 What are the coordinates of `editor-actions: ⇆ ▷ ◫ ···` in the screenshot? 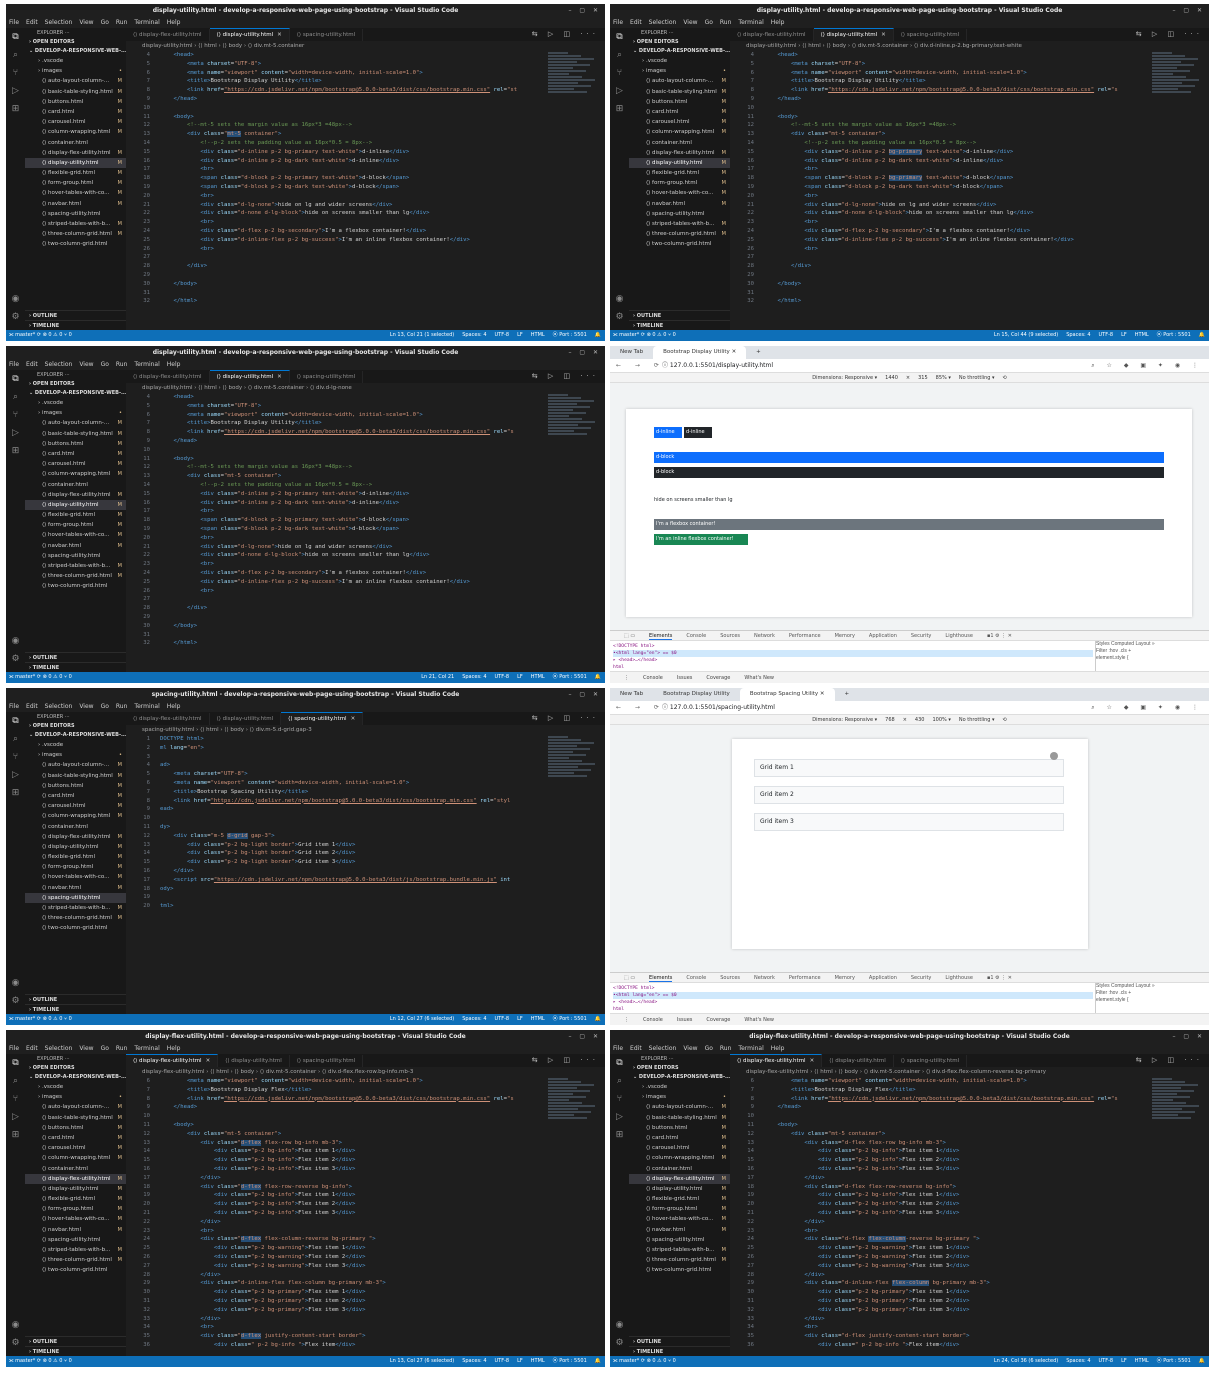 It's located at (565, 718).